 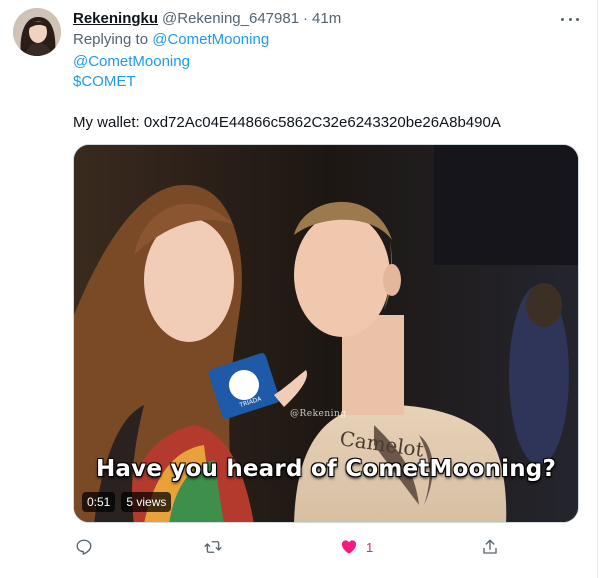 I want to click on replying-to-line: Replying to @CometMooning, so click(x=171, y=40).